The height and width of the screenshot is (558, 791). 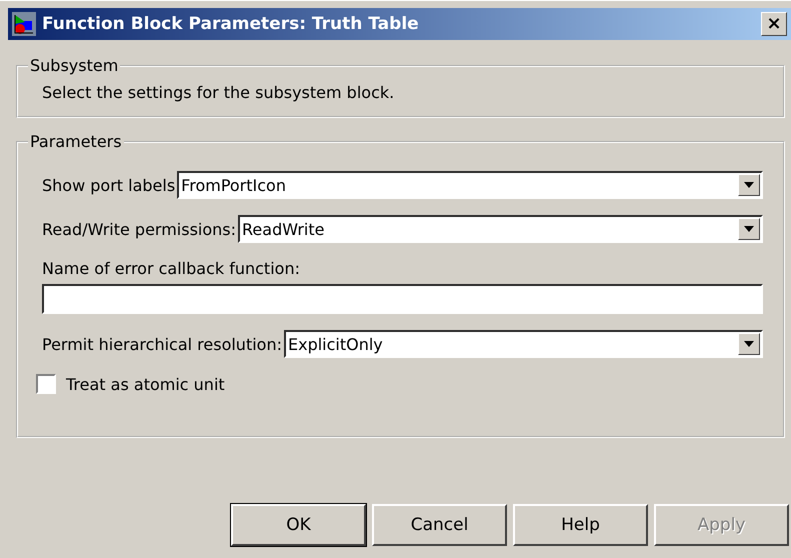 I want to click on field-label: Name of error callback function:, so click(x=171, y=268).